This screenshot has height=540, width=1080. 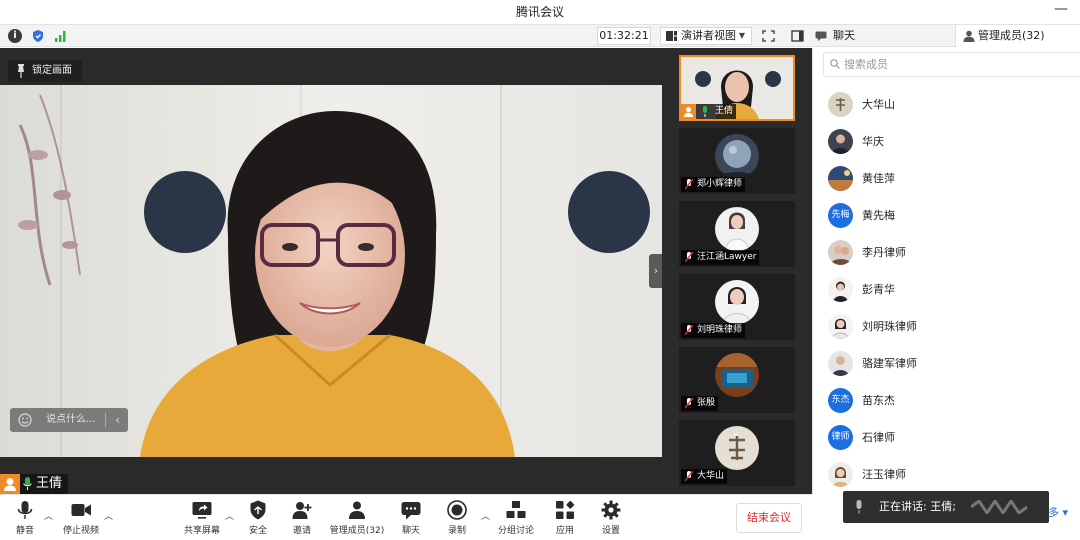 What do you see at coordinates (10, 484) in the screenshot?
I see `user-badge-icon` at bounding box center [10, 484].